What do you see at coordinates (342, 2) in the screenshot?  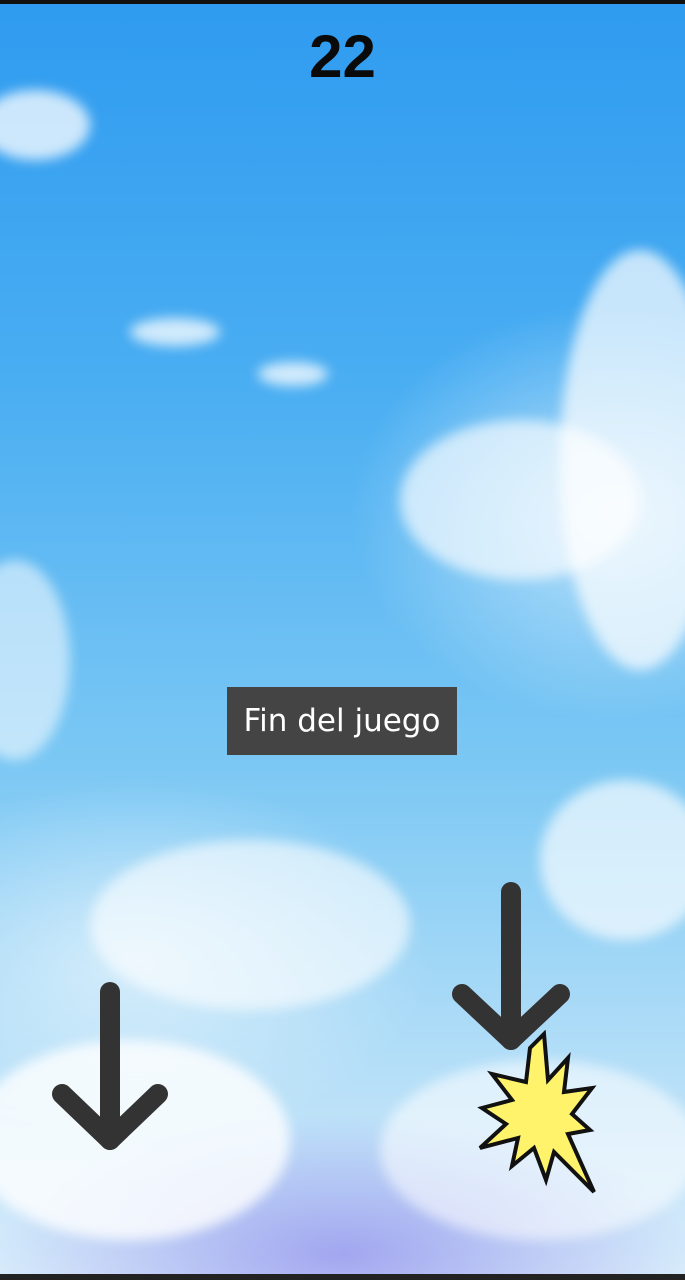 I see `status-bar-edge` at bounding box center [342, 2].